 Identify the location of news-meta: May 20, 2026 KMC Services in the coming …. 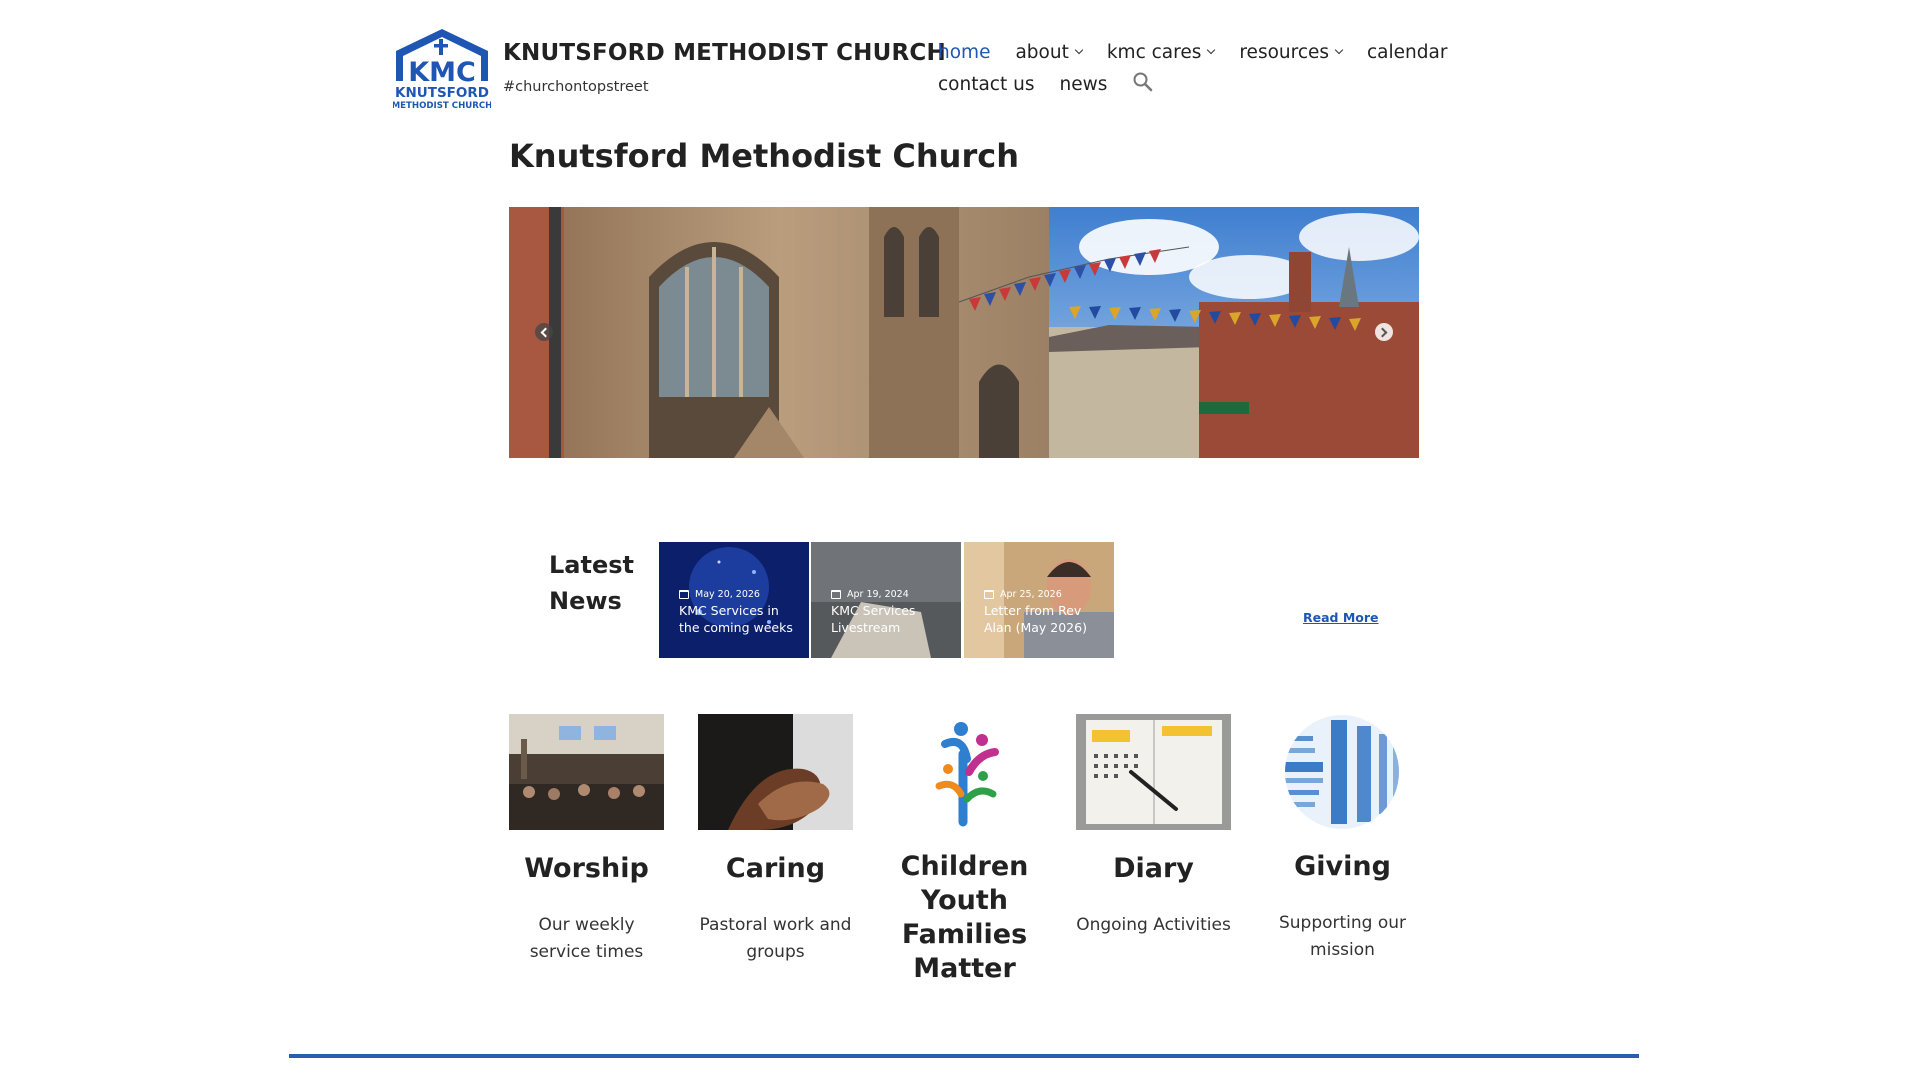
(739, 612).